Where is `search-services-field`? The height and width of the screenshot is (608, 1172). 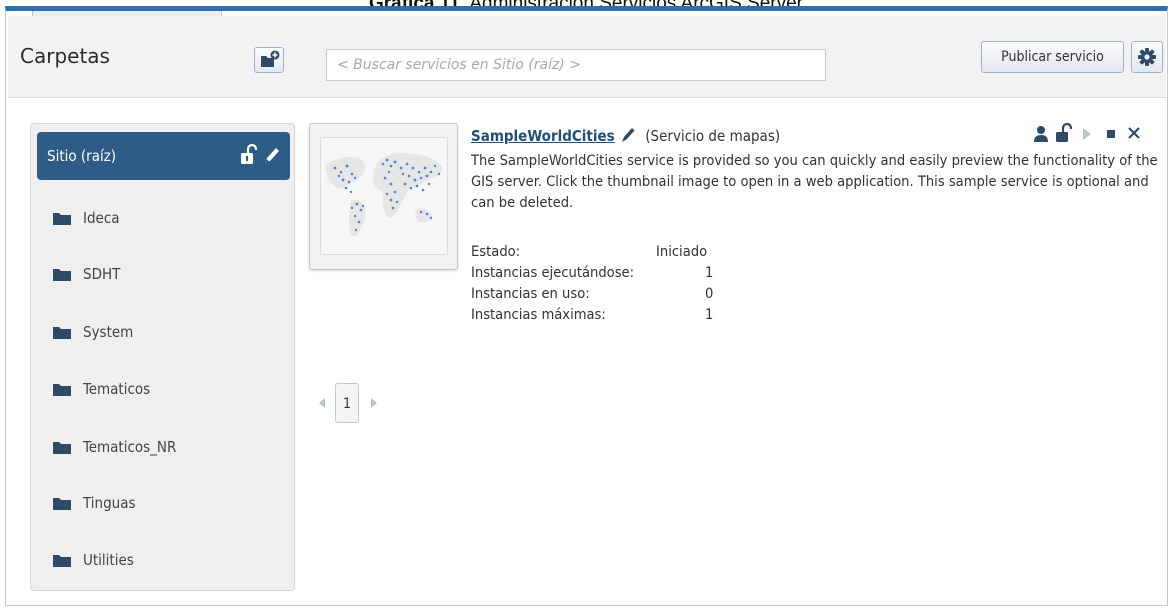 search-services-field is located at coordinates (576, 65).